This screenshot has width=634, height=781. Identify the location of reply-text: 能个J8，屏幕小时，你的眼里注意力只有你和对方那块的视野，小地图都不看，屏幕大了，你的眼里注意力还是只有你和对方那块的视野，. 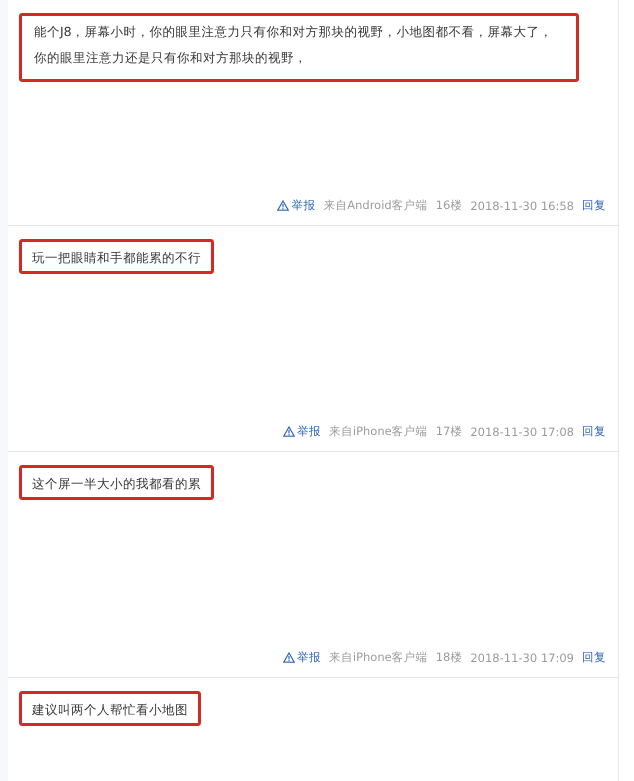
(299, 47).